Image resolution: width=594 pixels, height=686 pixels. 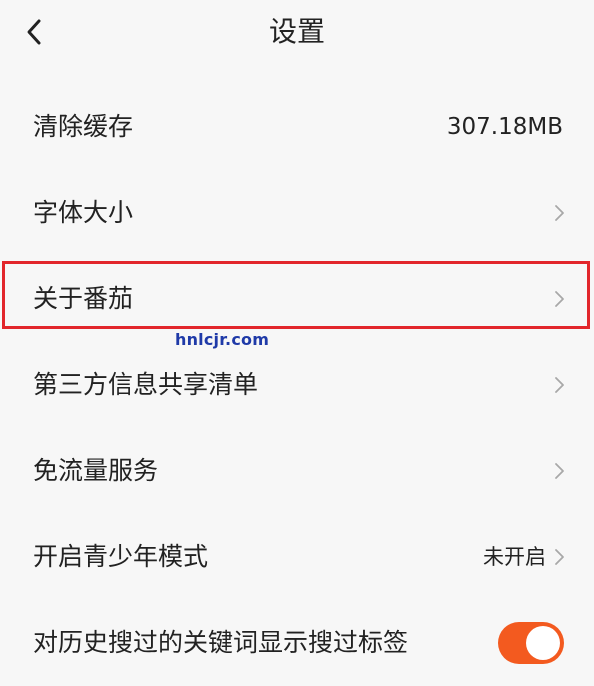 What do you see at coordinates (297, 213) in the screenshot?
I see `font-size-row: 字体大小` at bounding box center [297, 213].